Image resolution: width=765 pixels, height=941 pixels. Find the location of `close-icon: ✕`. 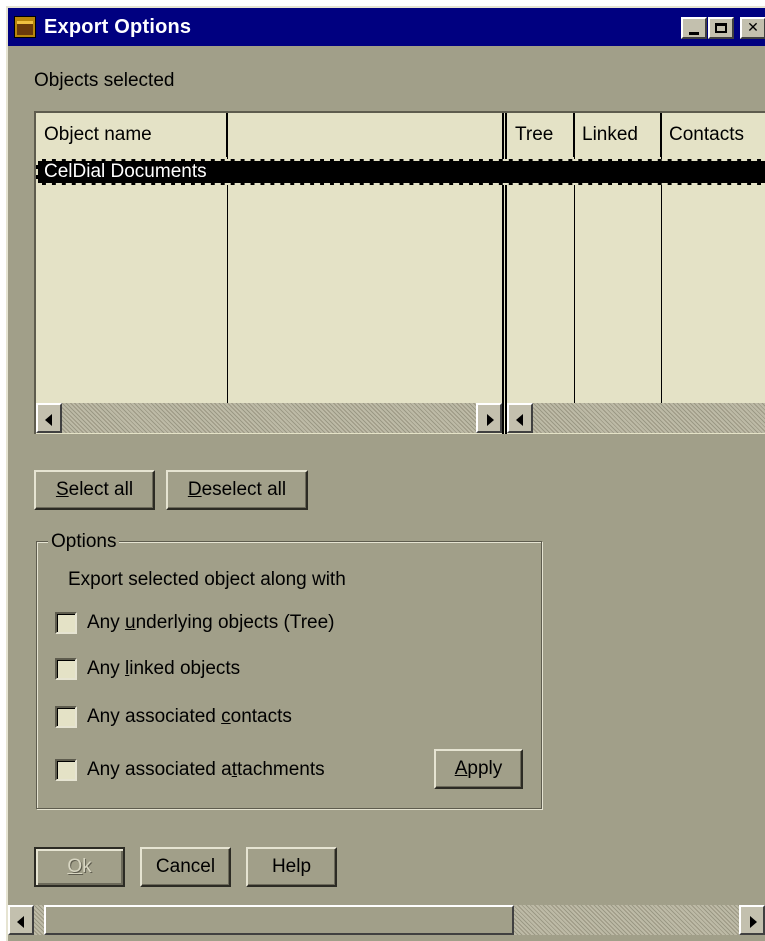

close-icon: ✕ is located at coordinates (753, 28).